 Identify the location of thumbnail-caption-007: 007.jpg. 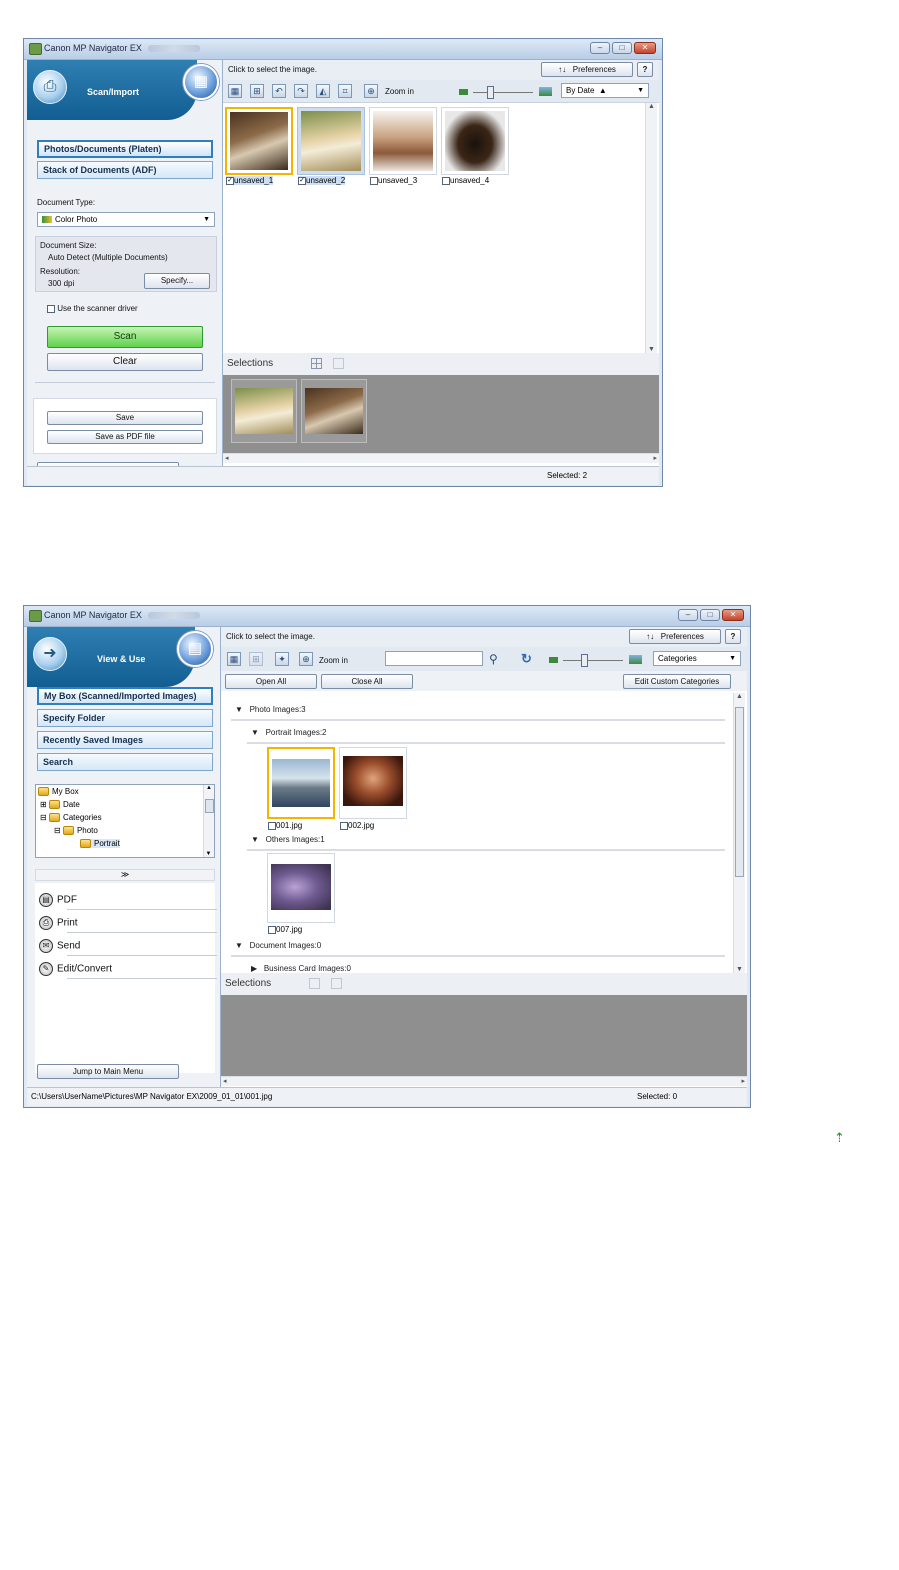
(285, 929).